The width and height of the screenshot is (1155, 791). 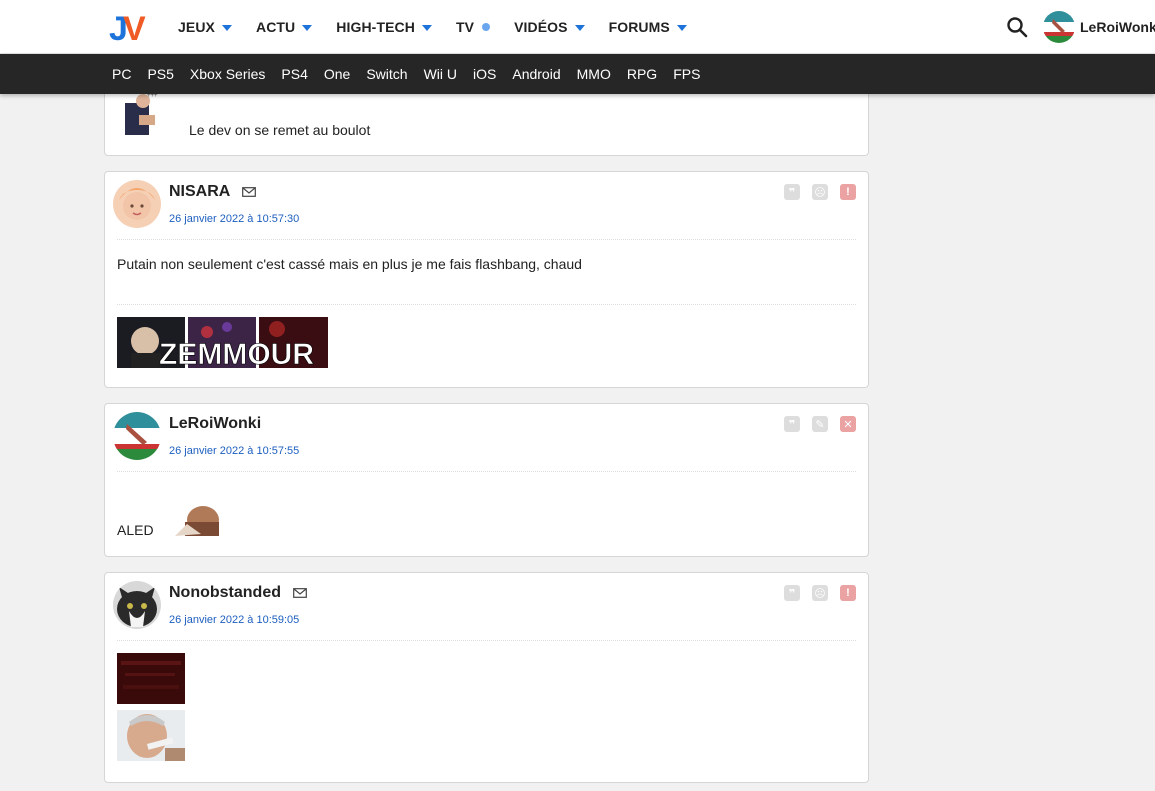 I want to click on nav-jeux: JEUX, so click(x=205, y=27).